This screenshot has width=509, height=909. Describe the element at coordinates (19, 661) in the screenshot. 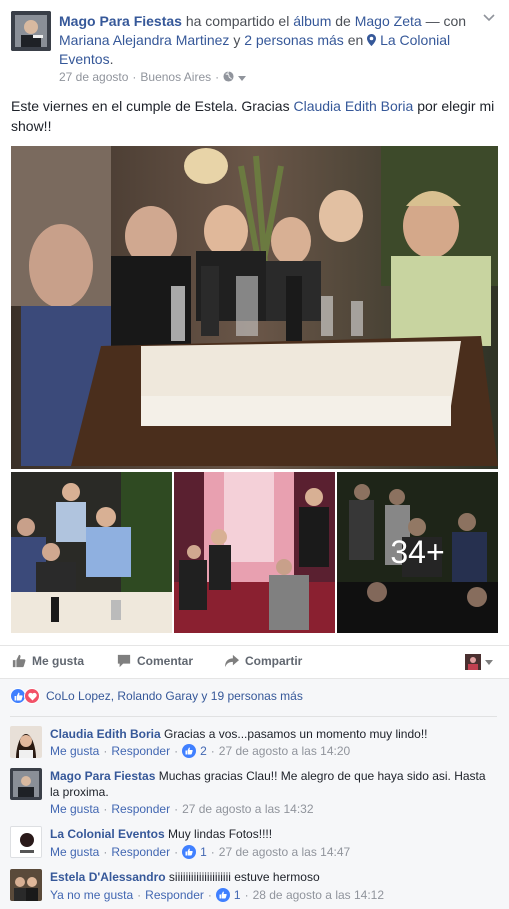

I see `thumbs-up-icon` at that location.